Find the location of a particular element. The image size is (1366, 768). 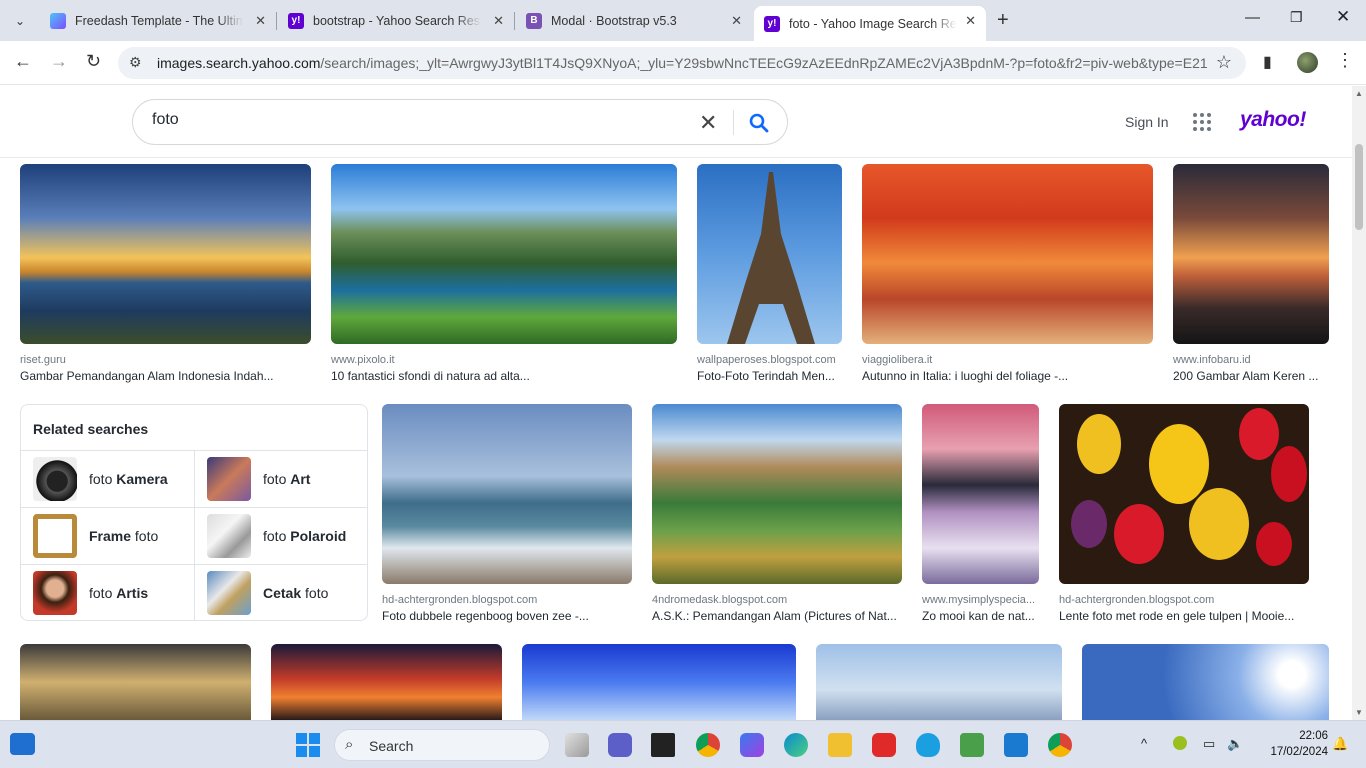

tab-bootstrap-modal: B Modal · Bootstrap v5.3 ✕ is located at coordinates (634, 20).